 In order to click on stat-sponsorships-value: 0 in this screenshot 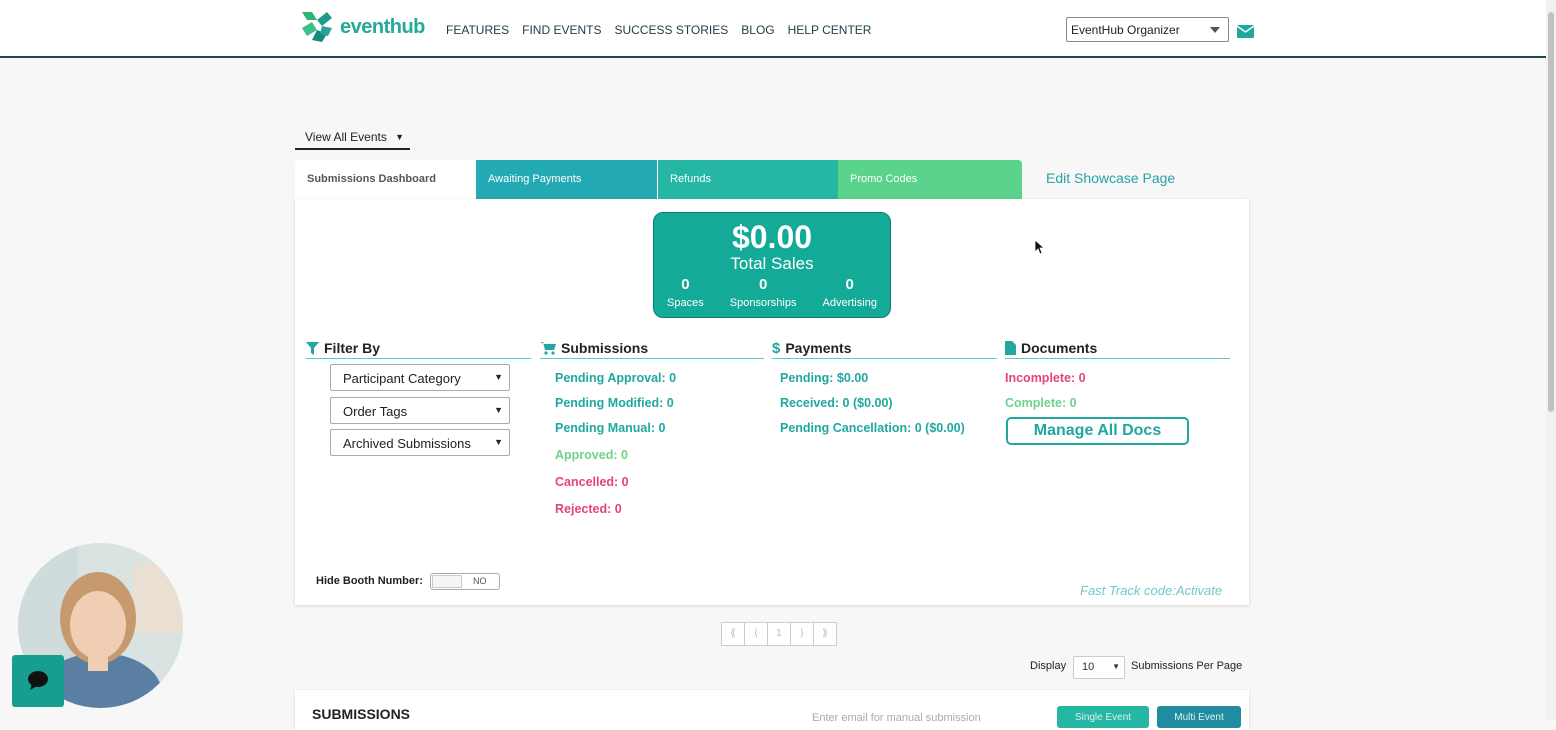, I will do `click(763, 284)`.